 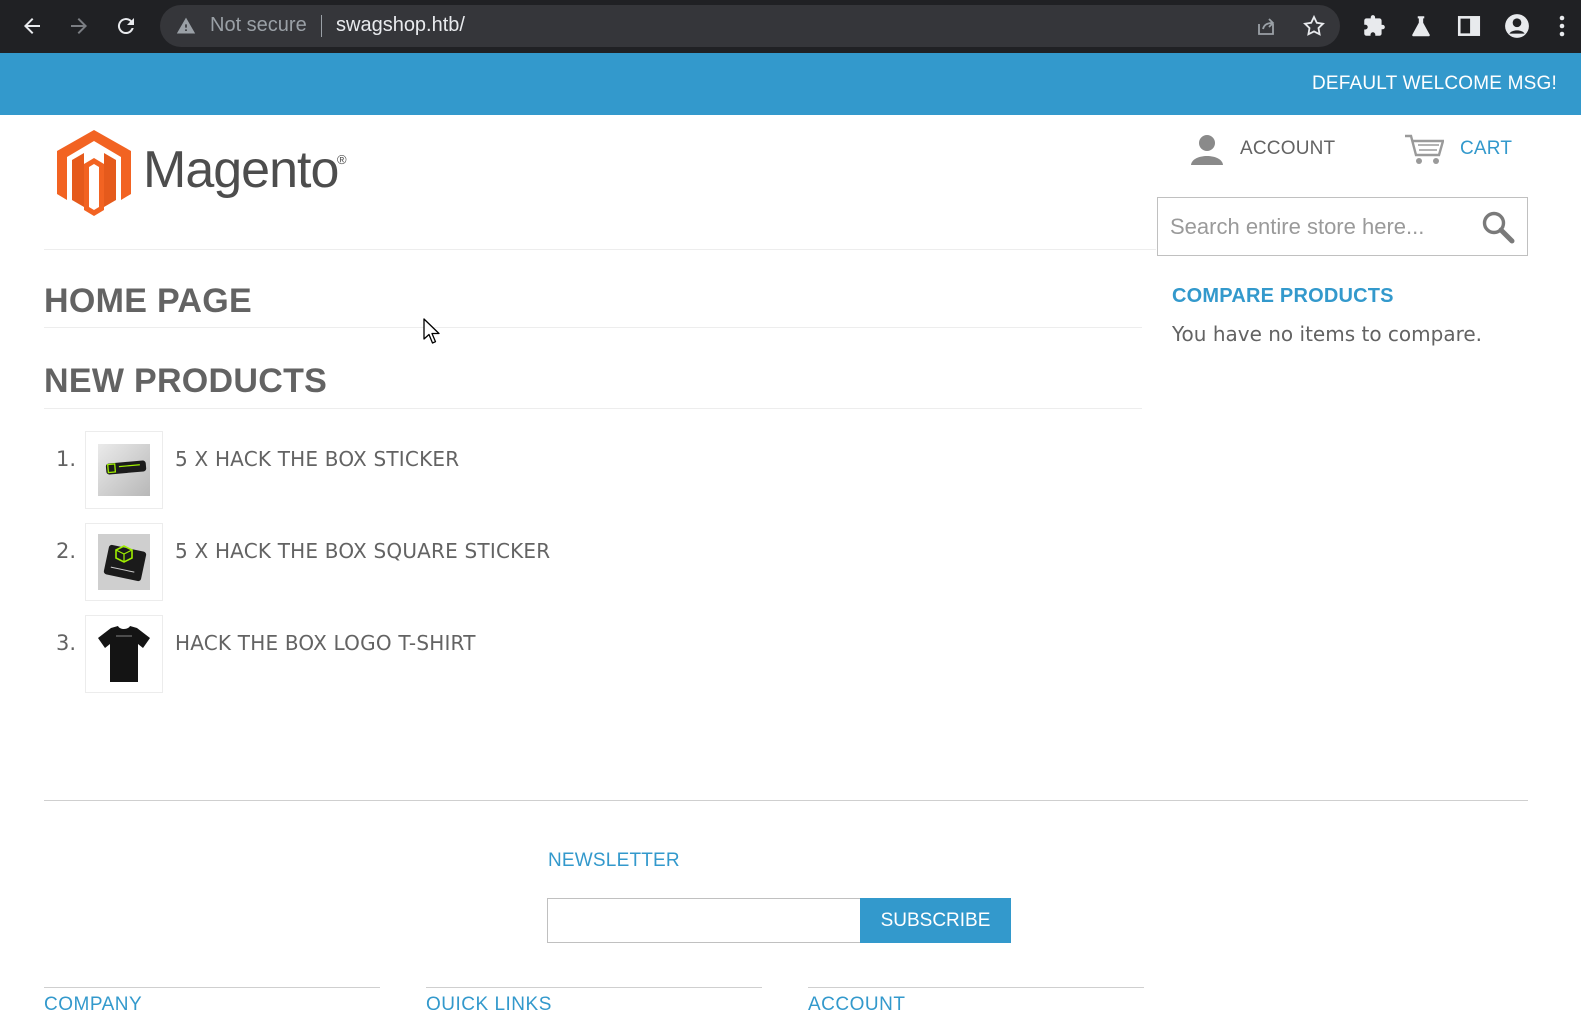 What do you see at coordinates (186, 28) in the screenshot?
I see `warning-icon` at bounding box center [186, 28].